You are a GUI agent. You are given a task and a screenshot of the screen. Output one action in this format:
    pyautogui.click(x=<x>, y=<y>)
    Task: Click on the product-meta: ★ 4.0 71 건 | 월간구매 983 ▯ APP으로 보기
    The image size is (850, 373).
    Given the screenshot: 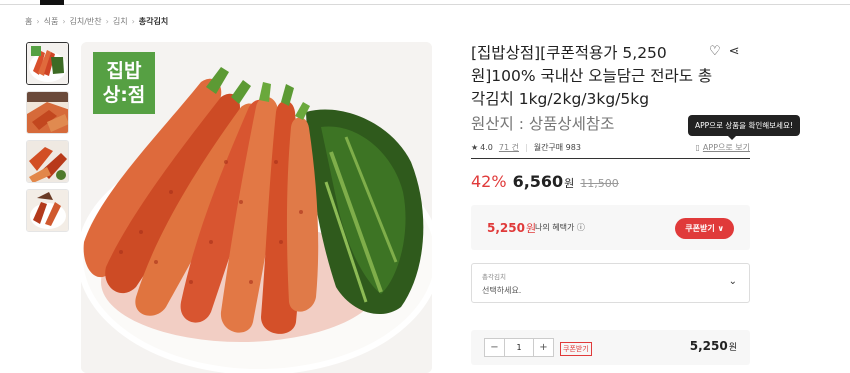 What is the action you would take?
    pyautogui.click(x=610, y=147)
    